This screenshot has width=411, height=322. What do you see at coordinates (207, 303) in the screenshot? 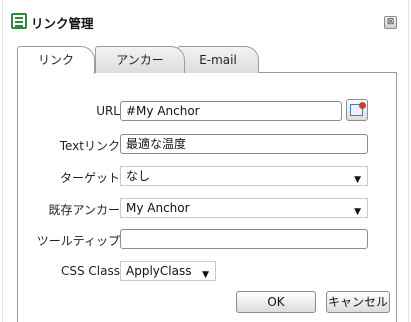
I see `button-row: OK キャンセル` at bounding box center [207, 303].